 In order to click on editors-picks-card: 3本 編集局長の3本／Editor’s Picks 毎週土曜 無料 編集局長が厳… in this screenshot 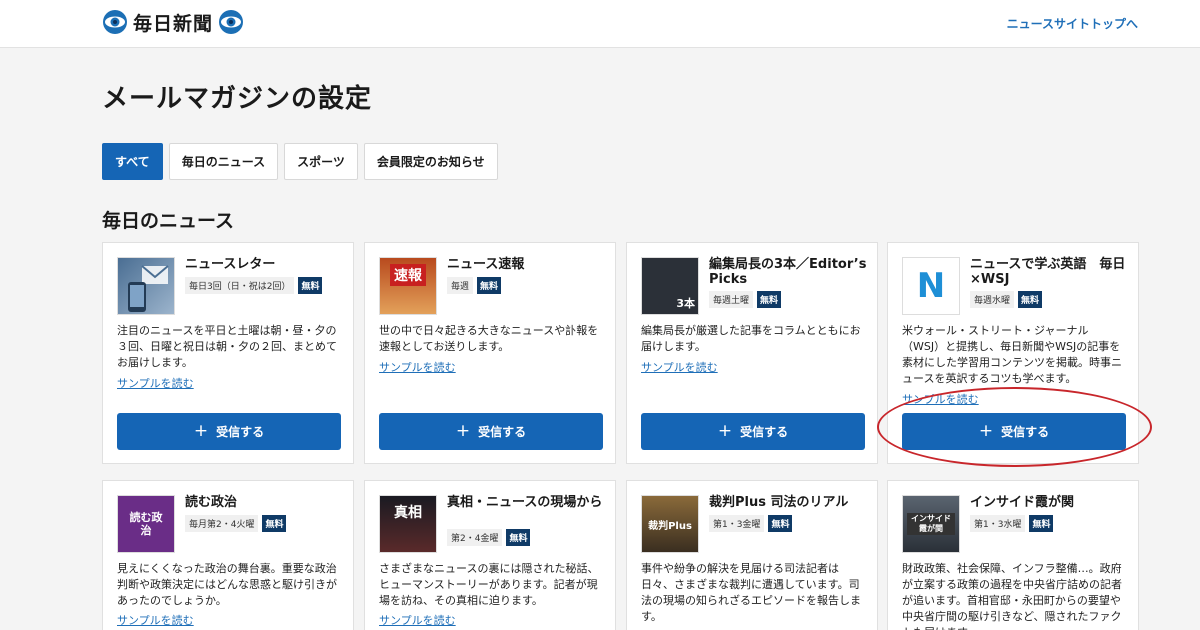, I will do `click(752, 353)`.